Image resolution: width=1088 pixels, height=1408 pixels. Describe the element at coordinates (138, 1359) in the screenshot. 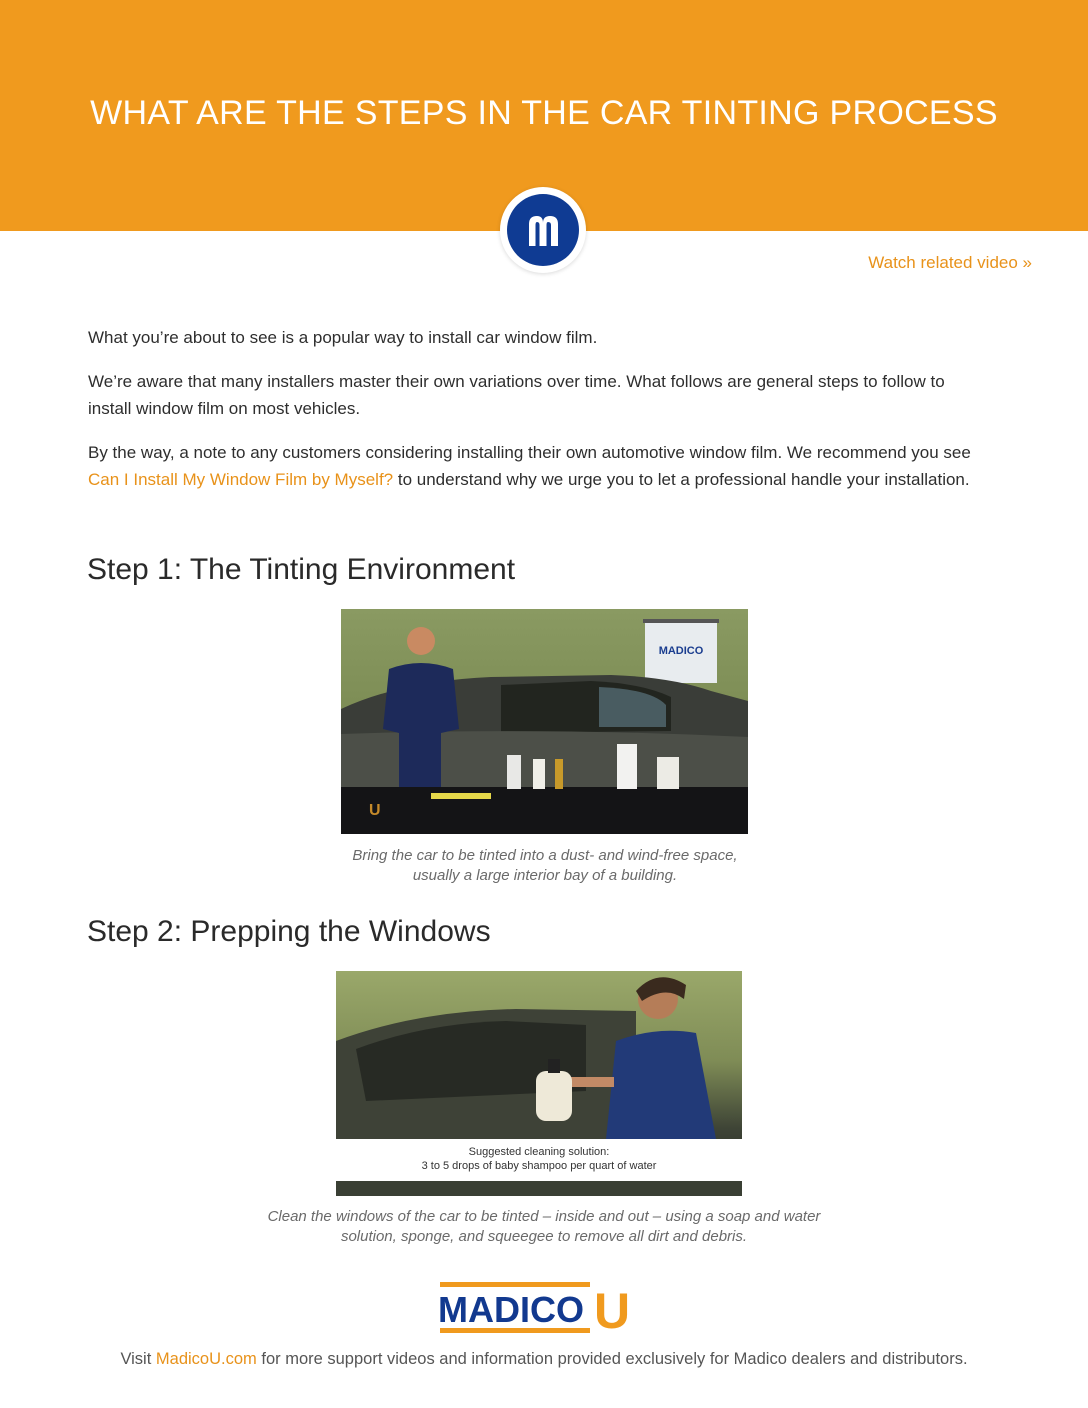

I see `footer-text-before: Visit` at that location.